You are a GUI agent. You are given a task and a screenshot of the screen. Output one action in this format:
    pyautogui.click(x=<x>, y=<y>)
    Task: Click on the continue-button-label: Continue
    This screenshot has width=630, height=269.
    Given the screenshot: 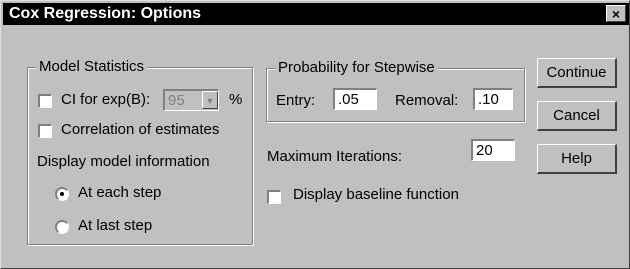 What is the action you would take?
    pyautogui.click(x=576, y=72)
    